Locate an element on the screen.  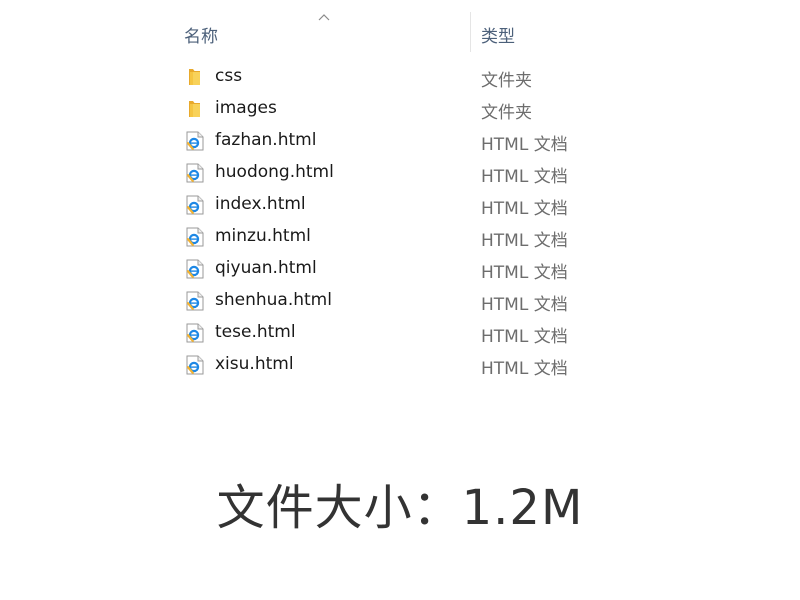
file-row: index.html HTML 文档 is located at coordinates (400, 205).